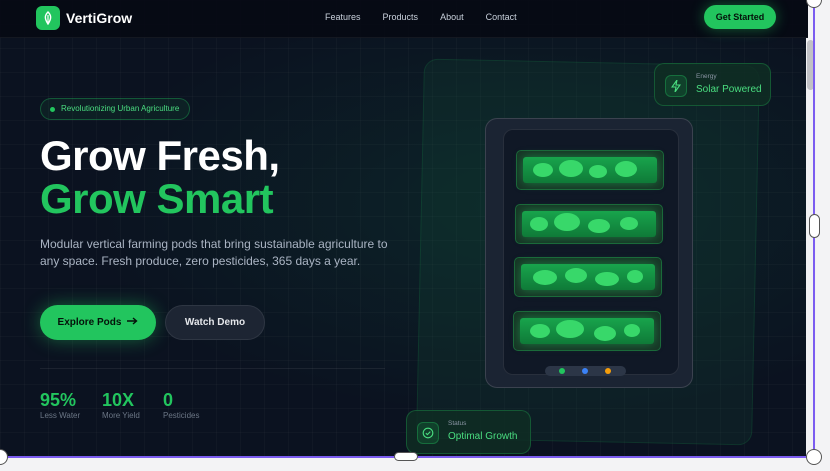 The height and width of the screenshot is (471, 830). I want to click on badge-dot-icon, so click(52, 109).